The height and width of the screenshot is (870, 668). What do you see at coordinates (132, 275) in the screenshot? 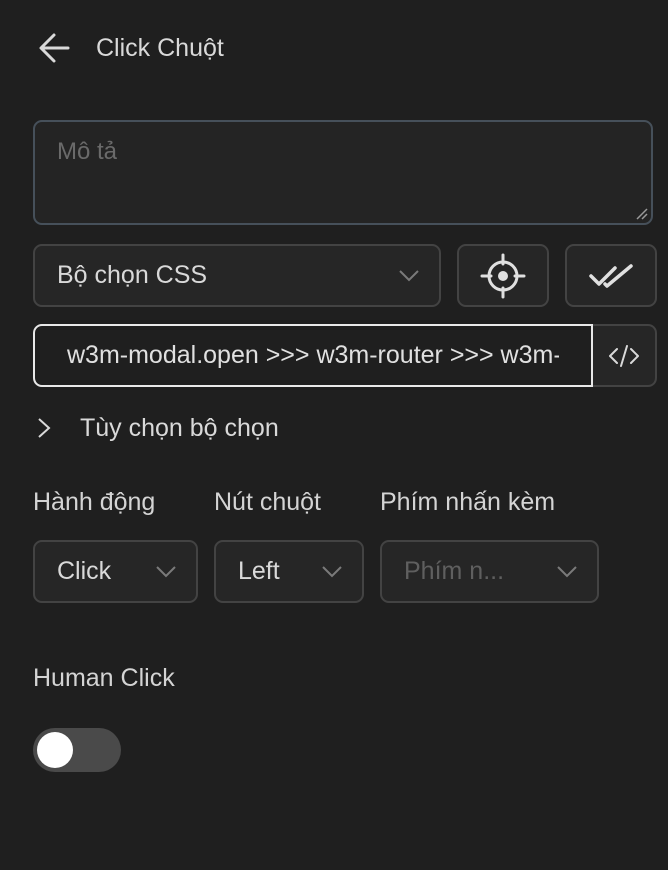
I see `selector-type-value: Bộ chọn CSS` at bounding box center [132, 275].